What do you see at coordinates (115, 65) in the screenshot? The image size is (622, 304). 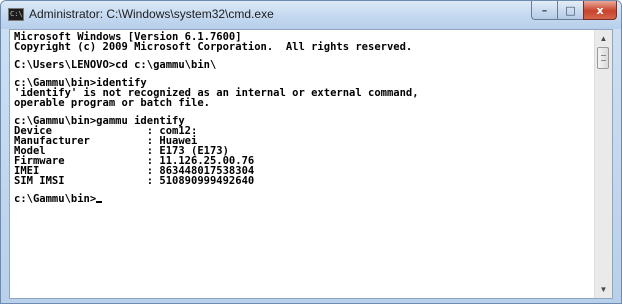 I see `console-line-text: C:\Users\LENOVO>cd c:\gammu\bin\` at bounding box center [115, 65].